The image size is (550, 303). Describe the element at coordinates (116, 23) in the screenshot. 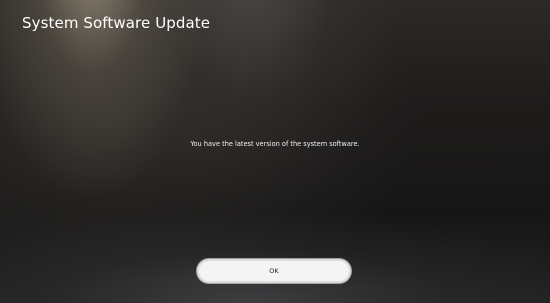

I see `page-title: System Software Update` at that location.